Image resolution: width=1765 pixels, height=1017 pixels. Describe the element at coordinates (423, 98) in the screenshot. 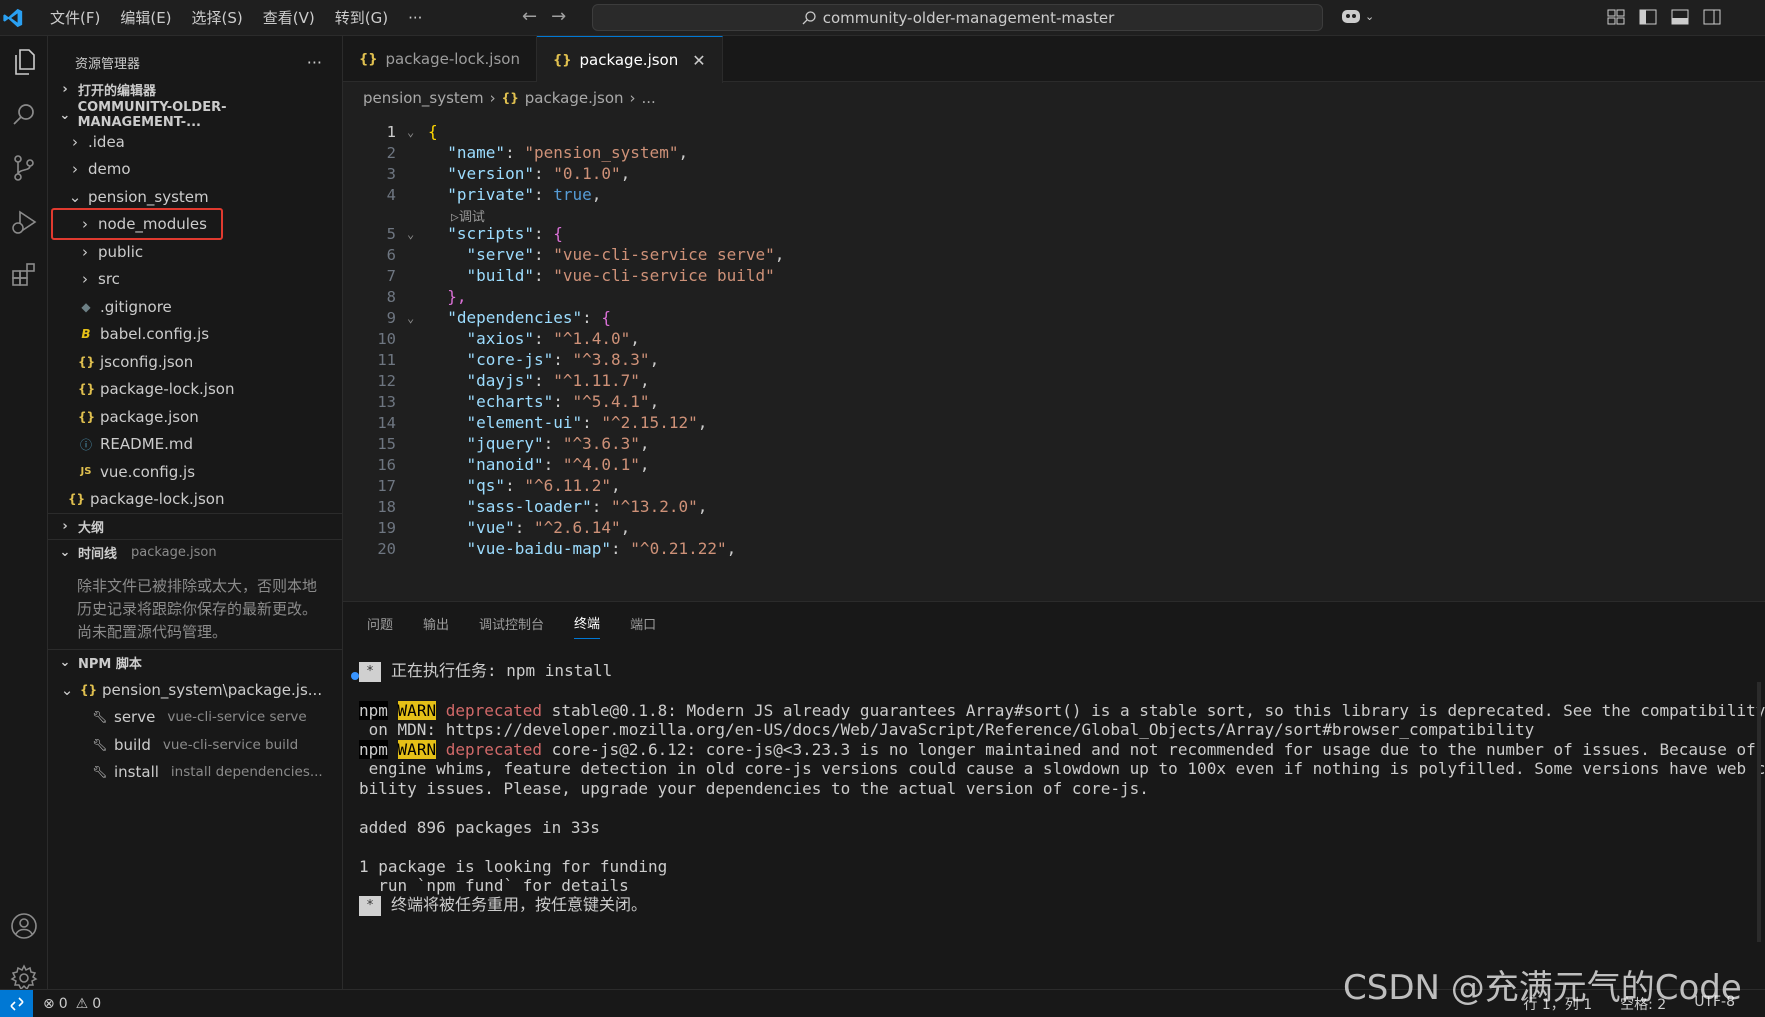

I see `breadcrumb-folder: pension_system` at that location.